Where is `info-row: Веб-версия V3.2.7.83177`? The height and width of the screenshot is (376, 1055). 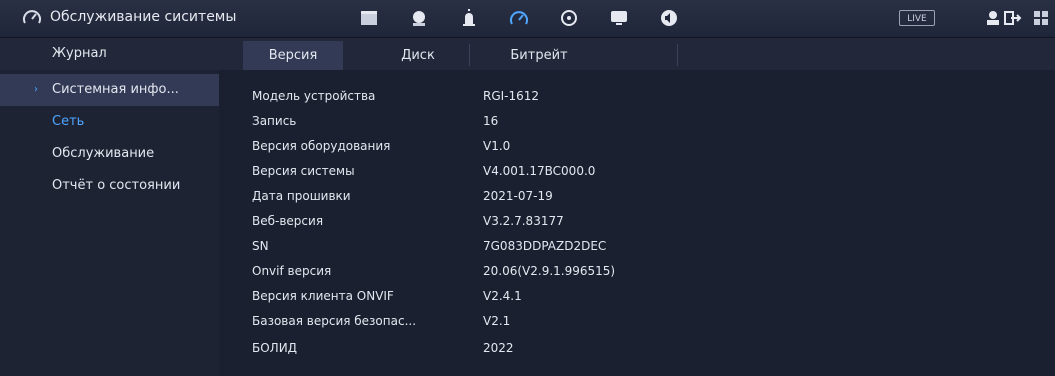 info-row: Веб-версия V3.2.7.83177 is located at coordinates (640, 221).